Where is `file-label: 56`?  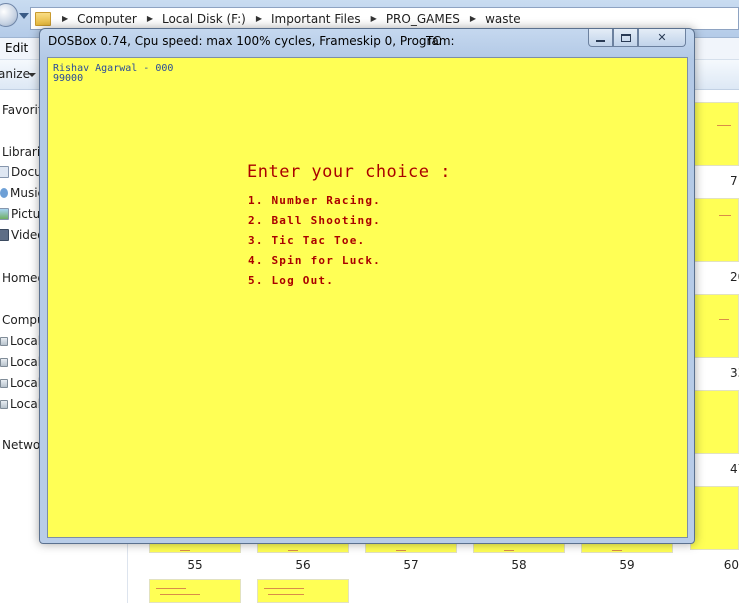 file-label: 56 is located at coordinates (303, 565).